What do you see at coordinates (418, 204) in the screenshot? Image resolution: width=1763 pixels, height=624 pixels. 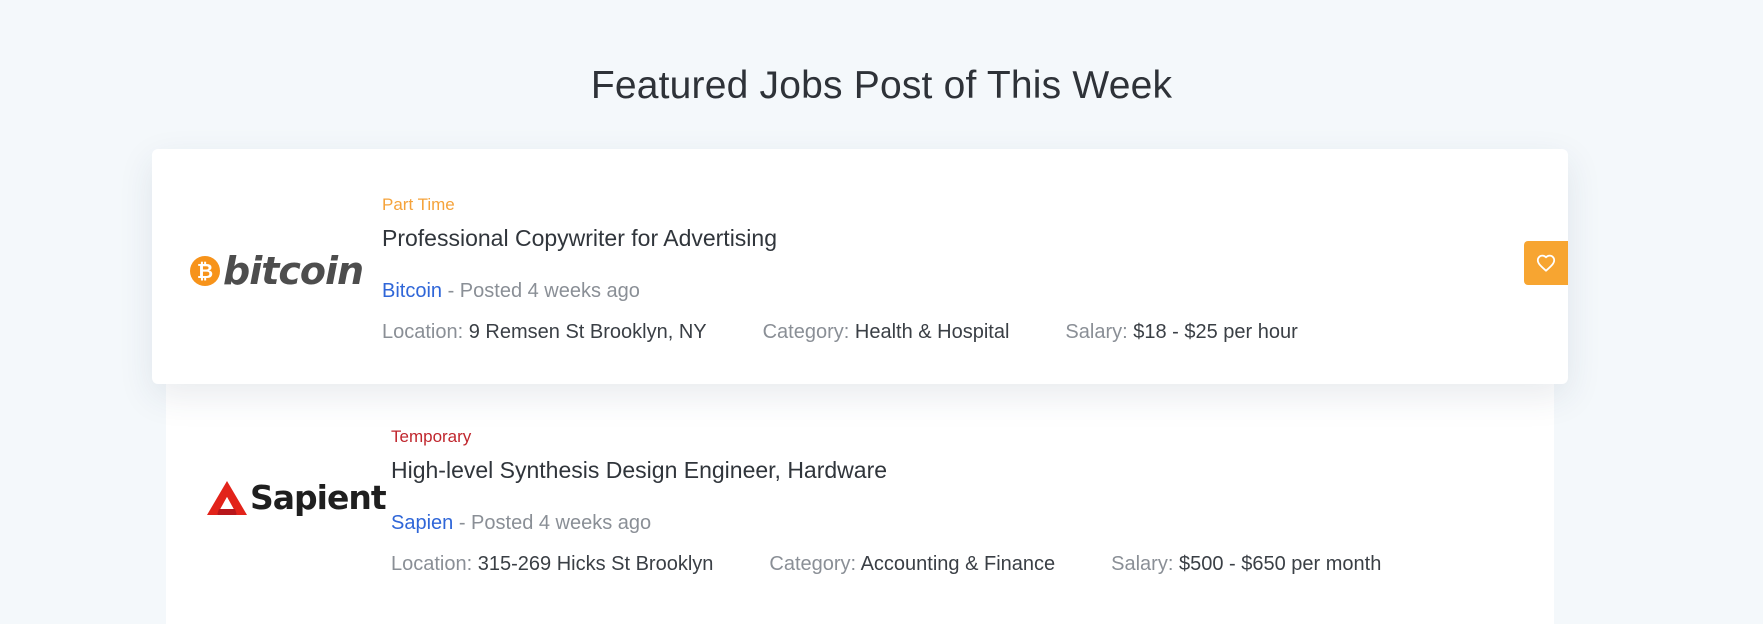 I see `job-type-badge: Part Time` at bounding box center [418, 204].